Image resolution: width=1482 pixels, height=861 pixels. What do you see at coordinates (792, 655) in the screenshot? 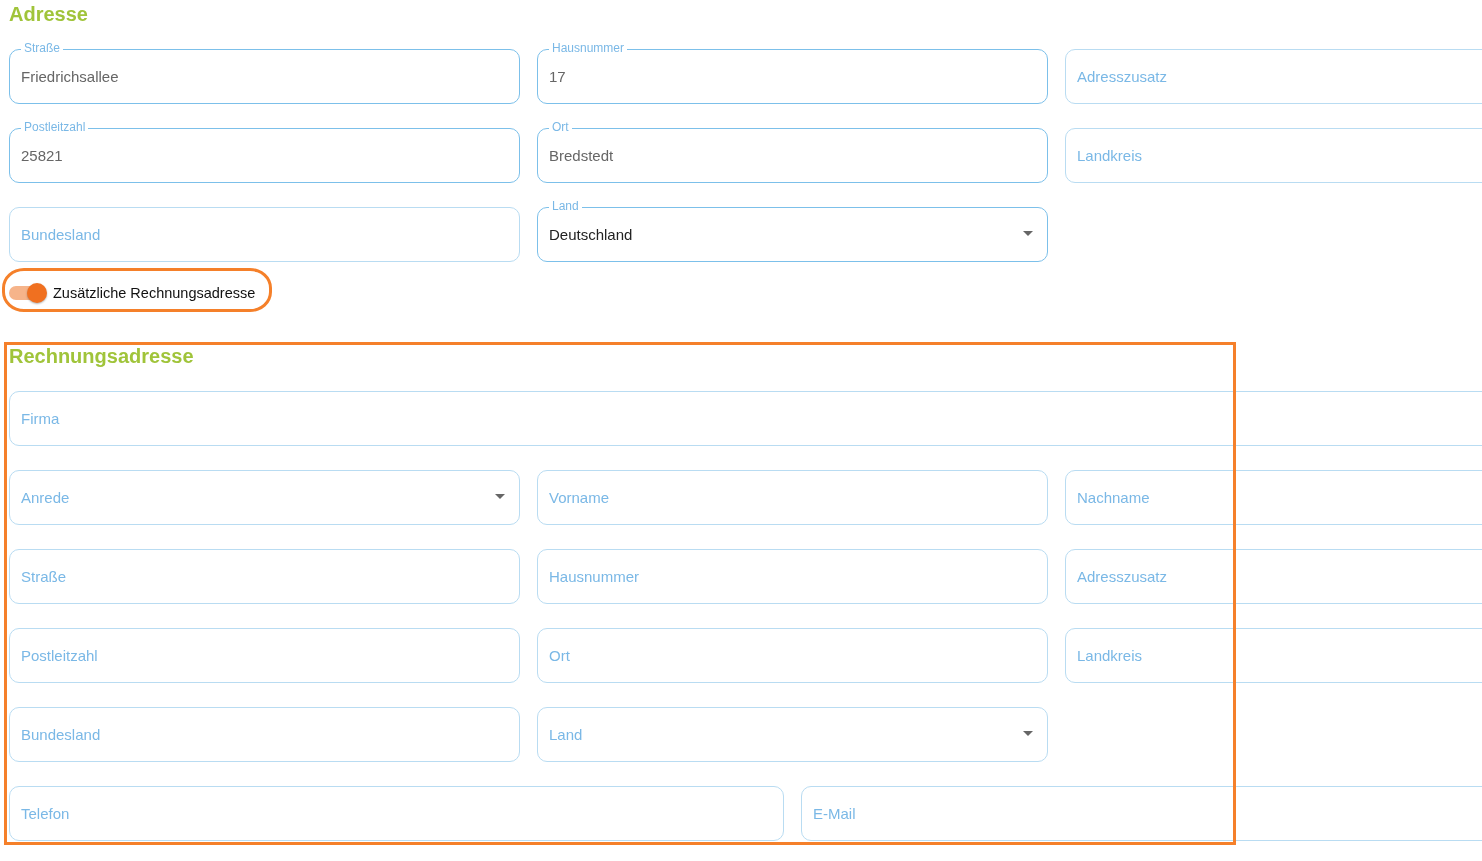
I see `input-field: Ort` at bounding box center [792, 655].